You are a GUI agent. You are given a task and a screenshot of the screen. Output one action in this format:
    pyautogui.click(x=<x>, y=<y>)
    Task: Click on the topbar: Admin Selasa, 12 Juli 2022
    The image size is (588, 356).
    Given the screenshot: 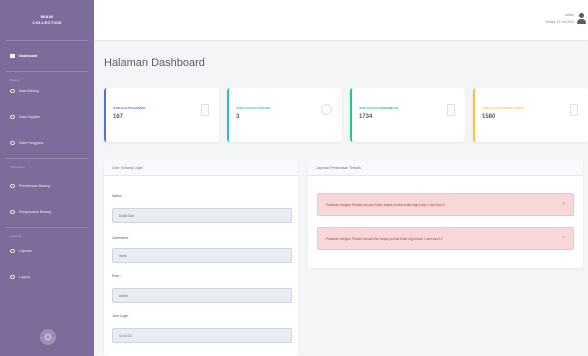 What is the action you would take?
    pyautogui.click(x=341, y=20)
    